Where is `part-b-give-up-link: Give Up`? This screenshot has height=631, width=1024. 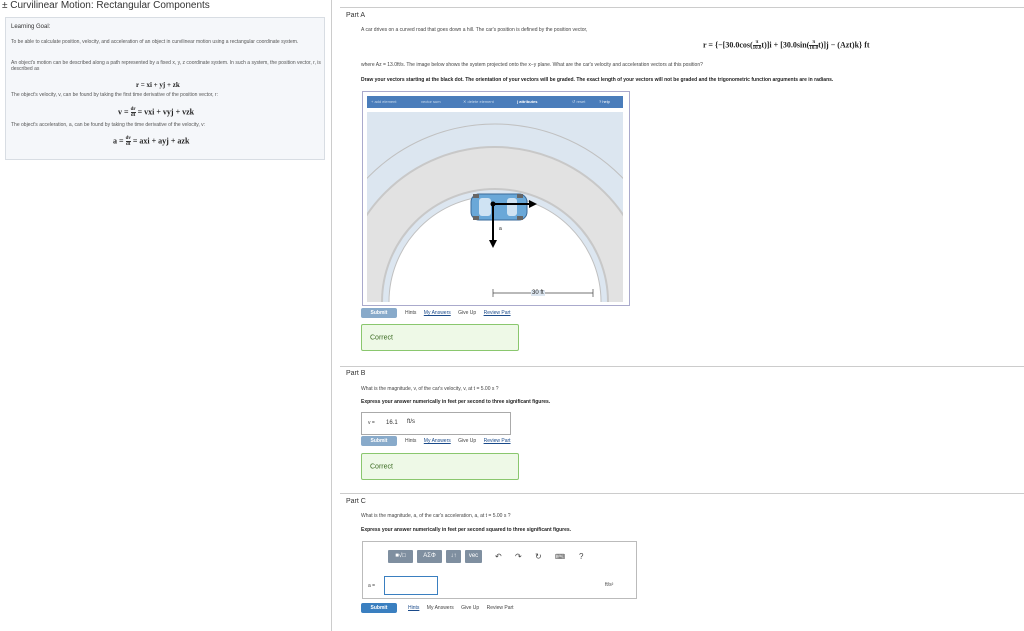
part-b-give-up-link: Give Up is located at coordinates (467, 441).